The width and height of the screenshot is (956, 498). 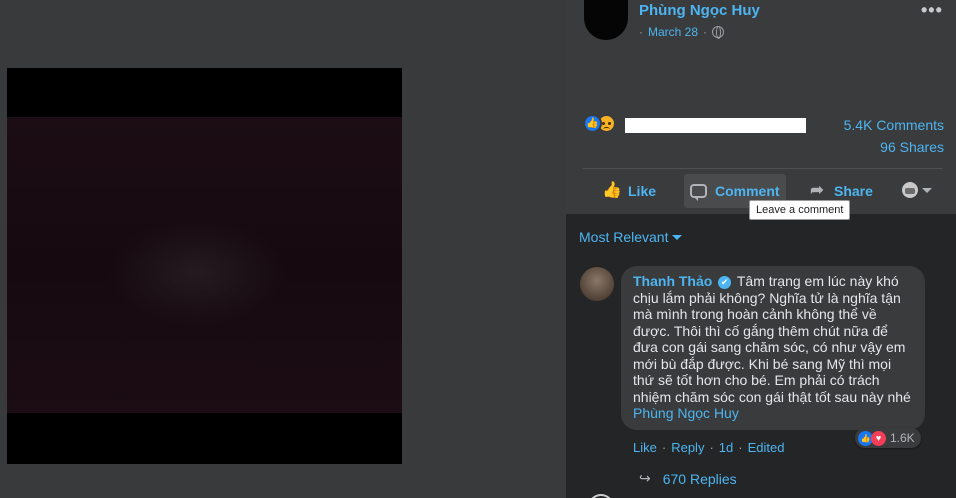 I want to click on post-reactions: 👍, so click(x=599, y=123).